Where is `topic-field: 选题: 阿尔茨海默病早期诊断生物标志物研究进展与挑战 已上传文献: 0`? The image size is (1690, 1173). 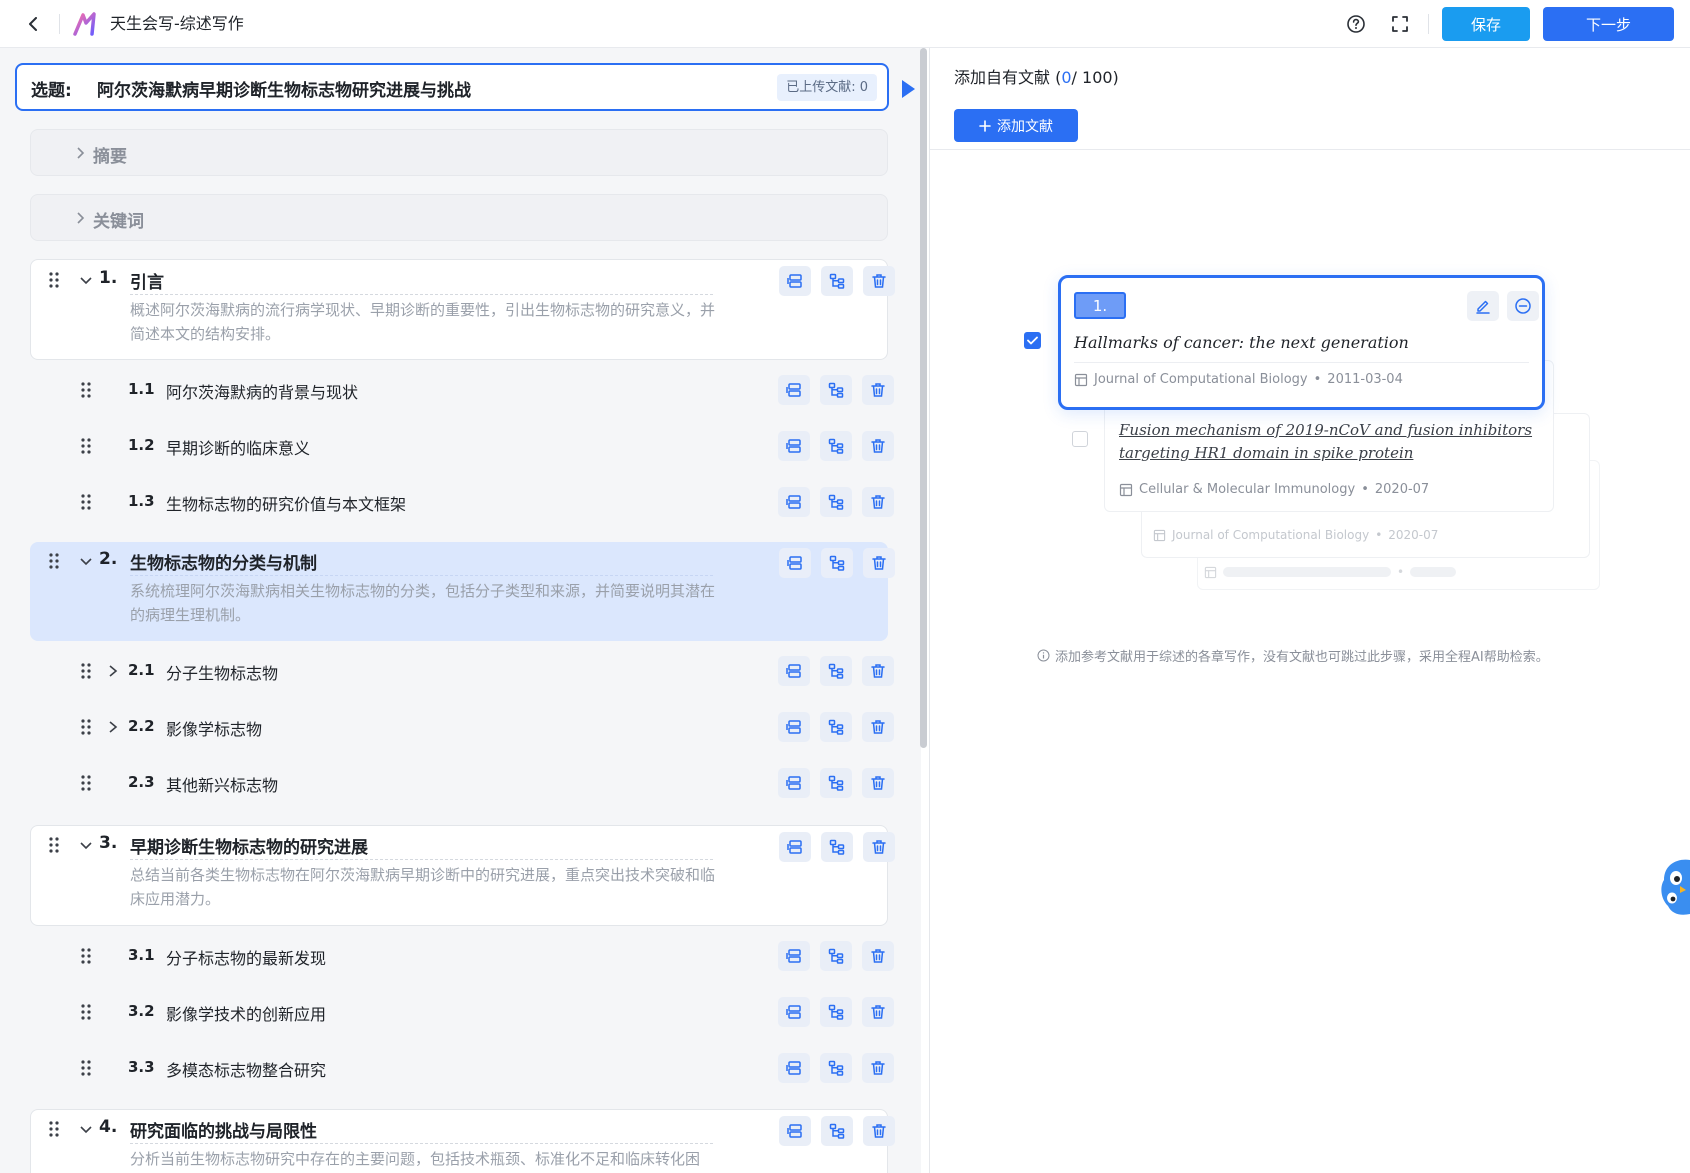 topic-field: 选题: 阿尔茨海默病早期诊断生物标志物研究进展与挑战 已上传文献: 0 is located at coordinates (452, 87).